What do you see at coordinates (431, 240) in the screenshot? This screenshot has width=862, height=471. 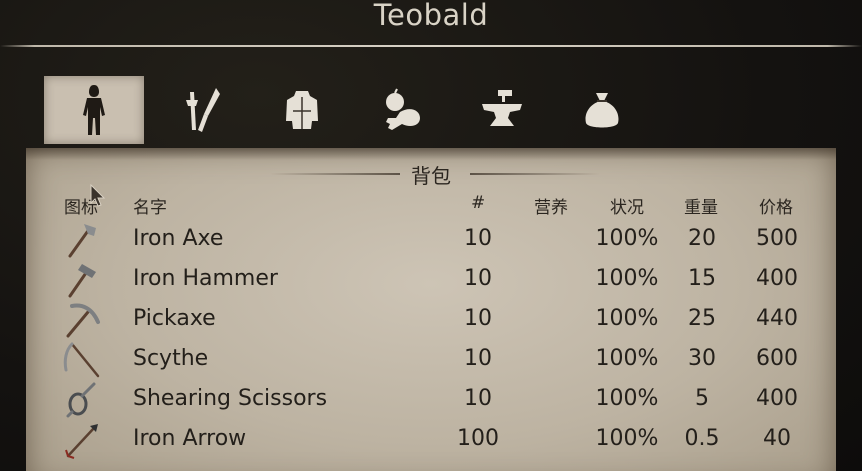 I see `table-row: Iron Axe 10 100% 20 500` at bounding box center [431, 240].